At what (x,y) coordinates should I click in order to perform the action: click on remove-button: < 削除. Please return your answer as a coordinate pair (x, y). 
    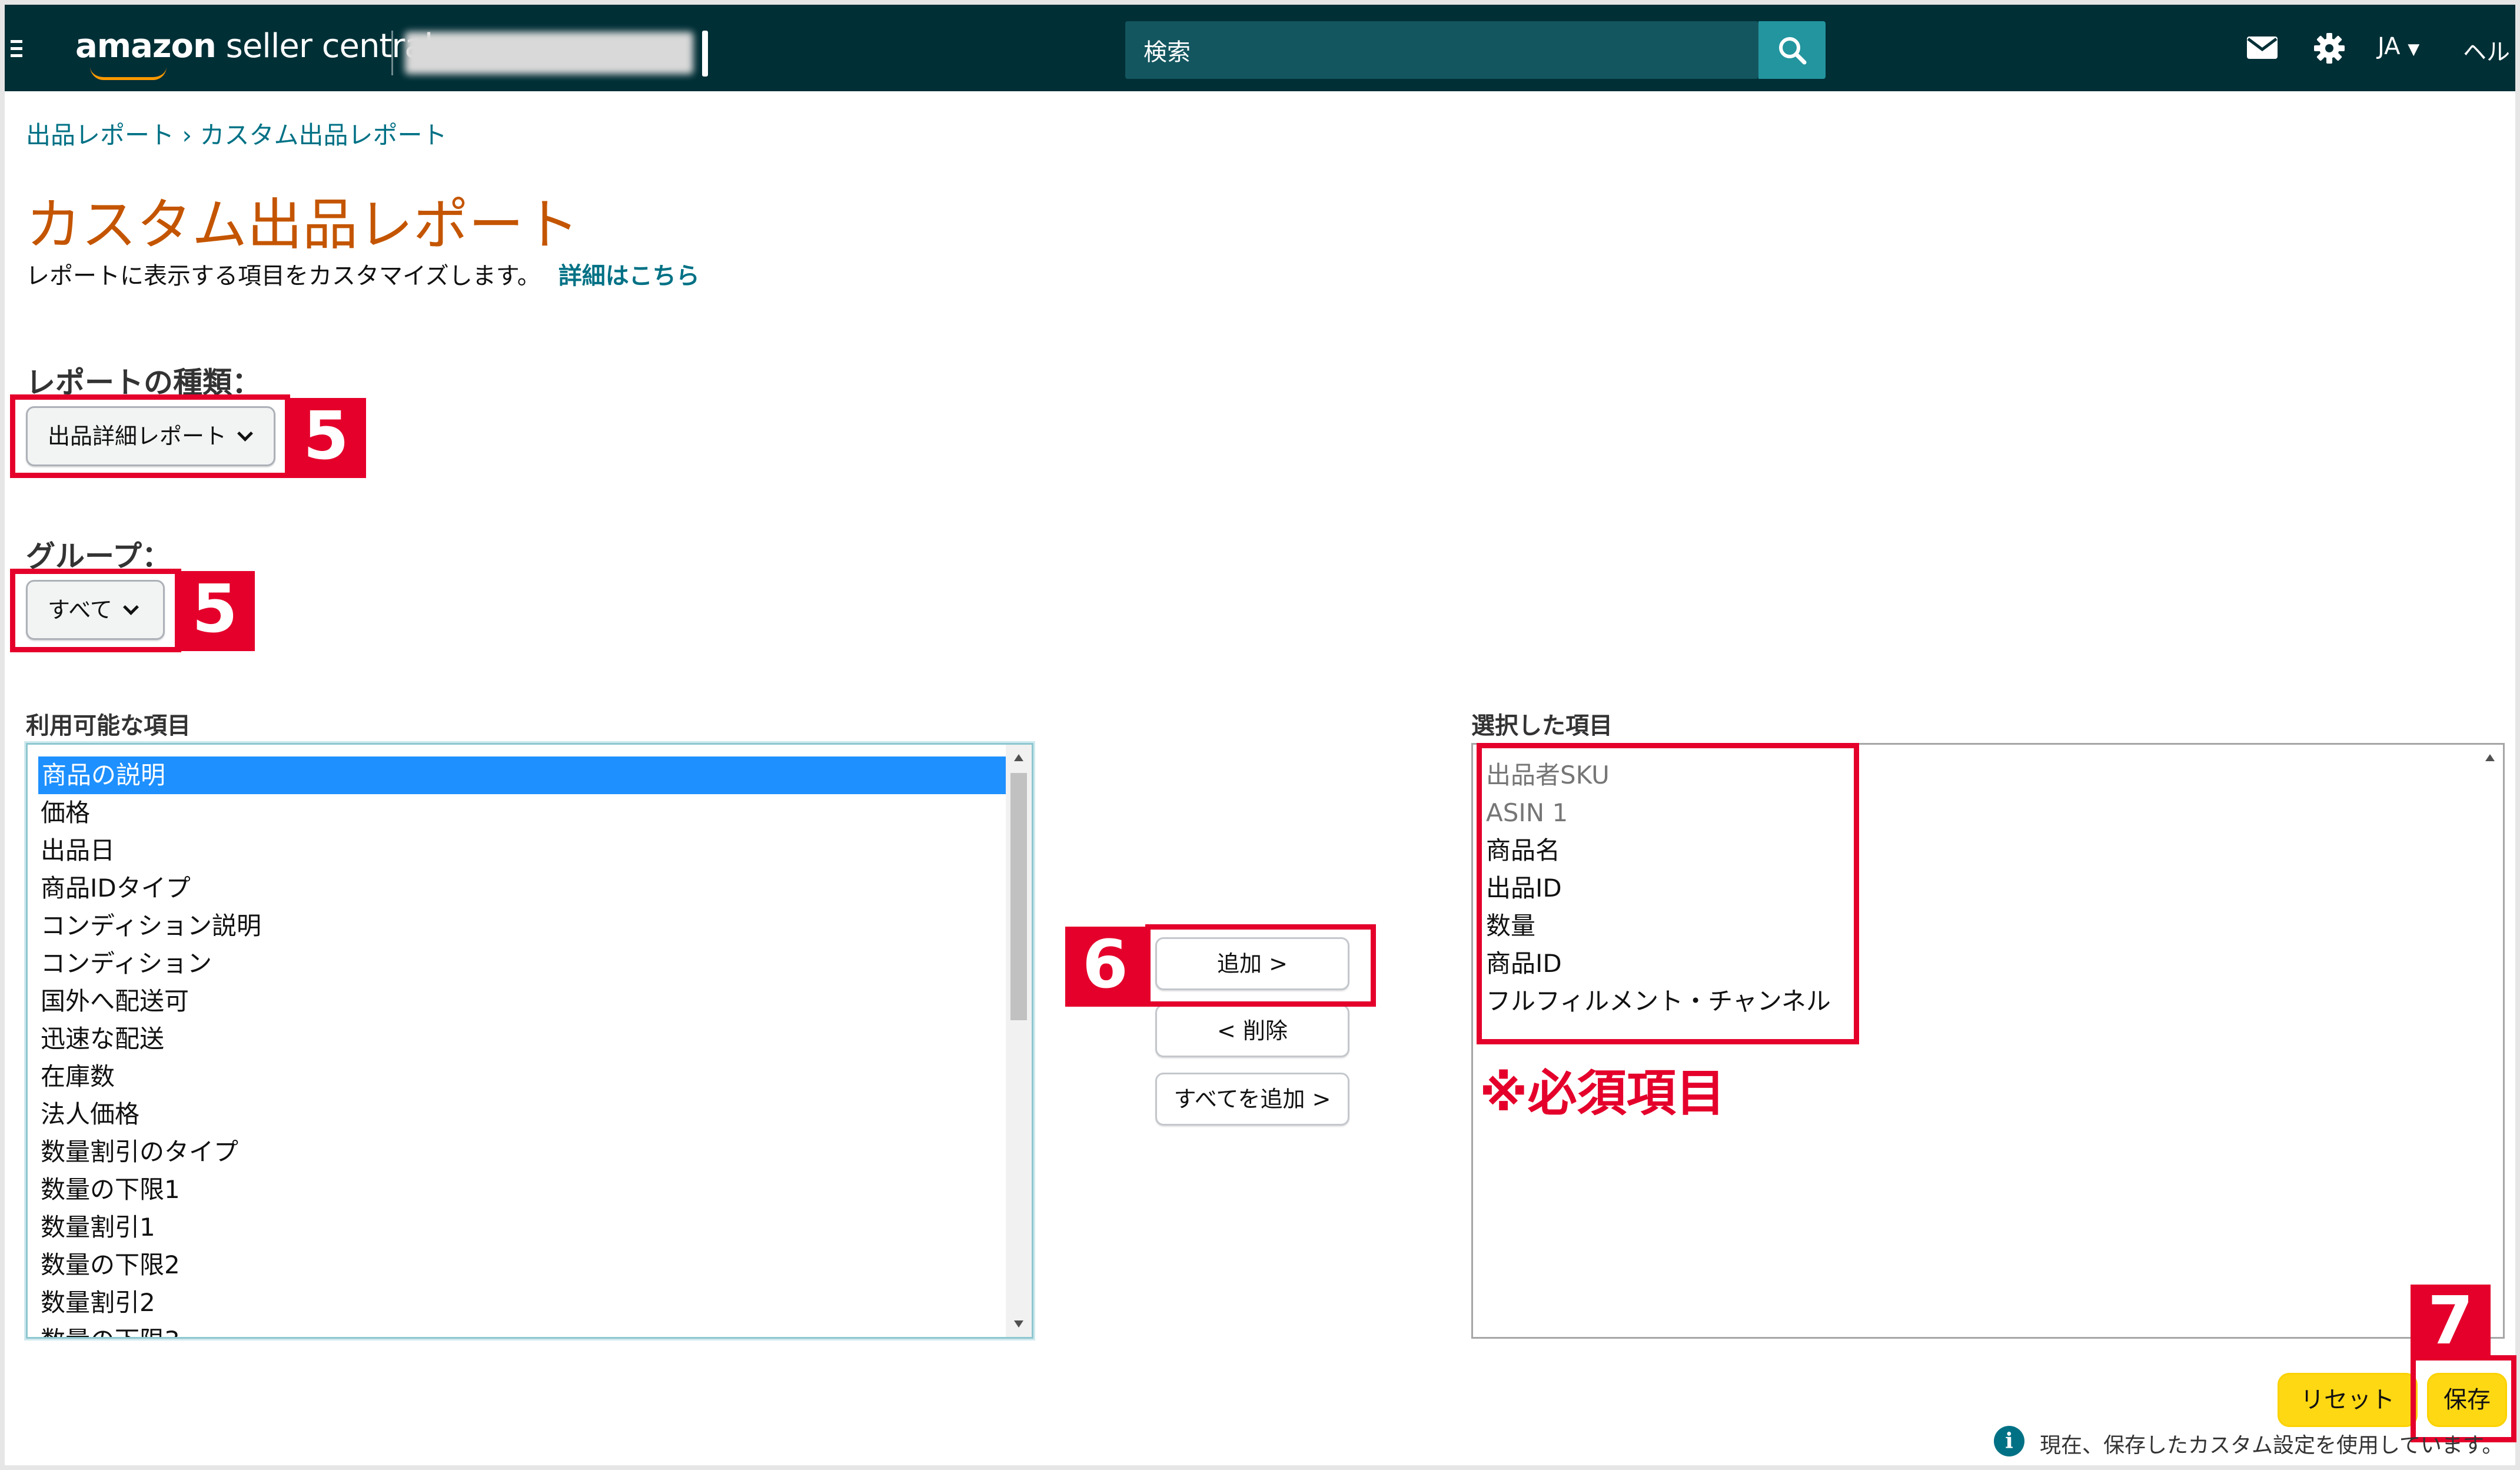
    Looking at the image, I should click on (1252, 1030).